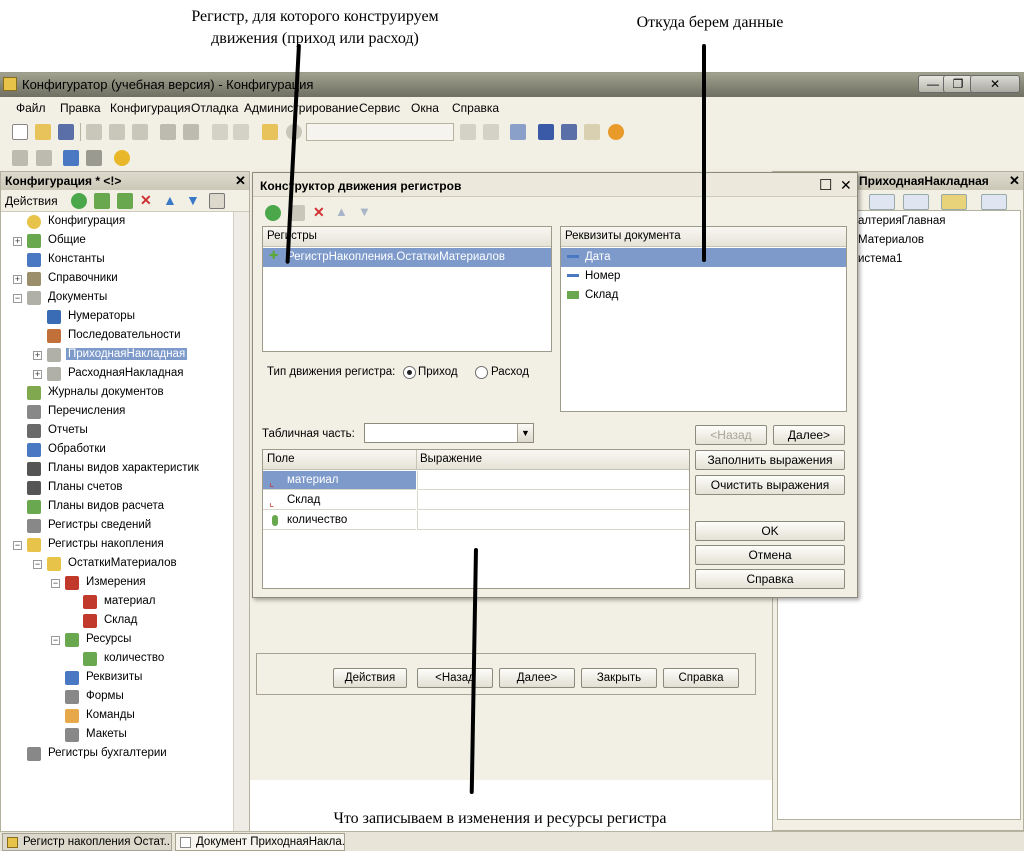 This screenshot has height=851, width=1024. What do you see at coordinates (194, 201) in the screenshot?
I see `move-down-icon: ▼` at bounding box center [194, 201].